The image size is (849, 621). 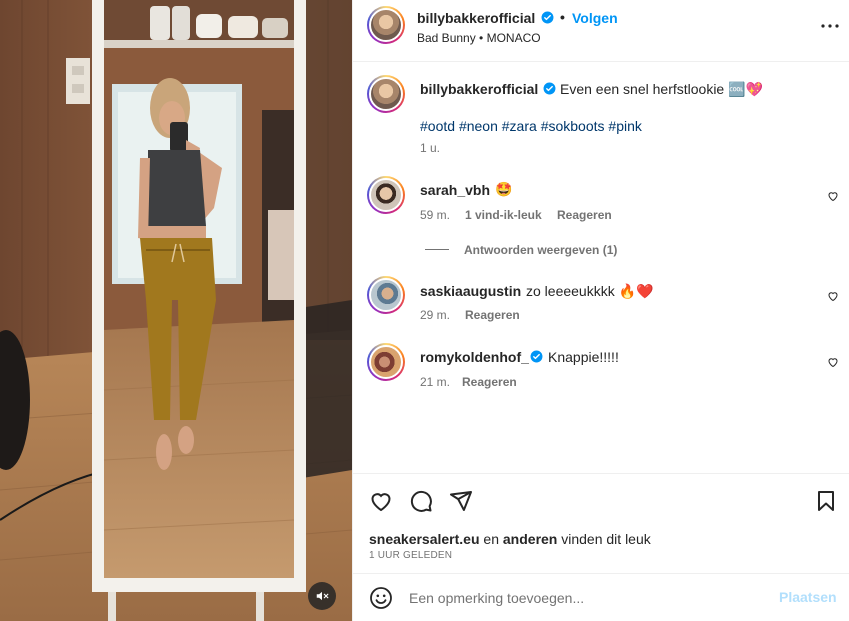 I want to click on comment-text: 🤩, so click(x=504, y=189).